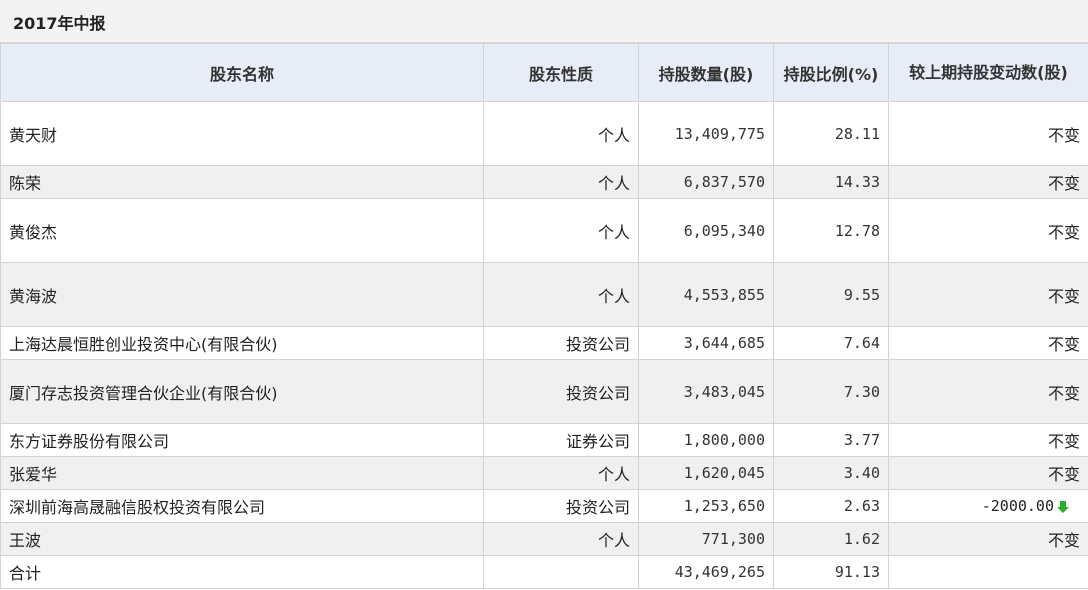  I want to click on col-header-change: 较上期持股变动数(股), so click(988, 72).